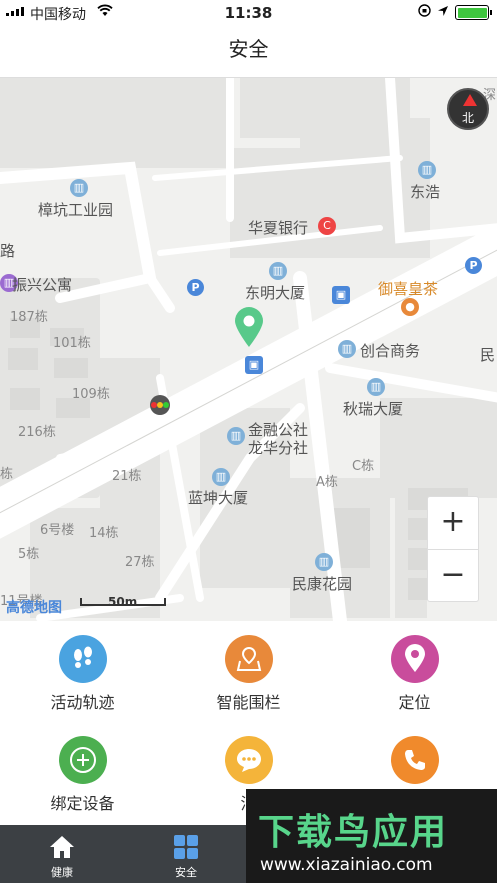 This screenshot has height=883, width=497. Describe the element at coordinates (425, 191) in the screenshot. I see `map-label: 东浩` at that location.